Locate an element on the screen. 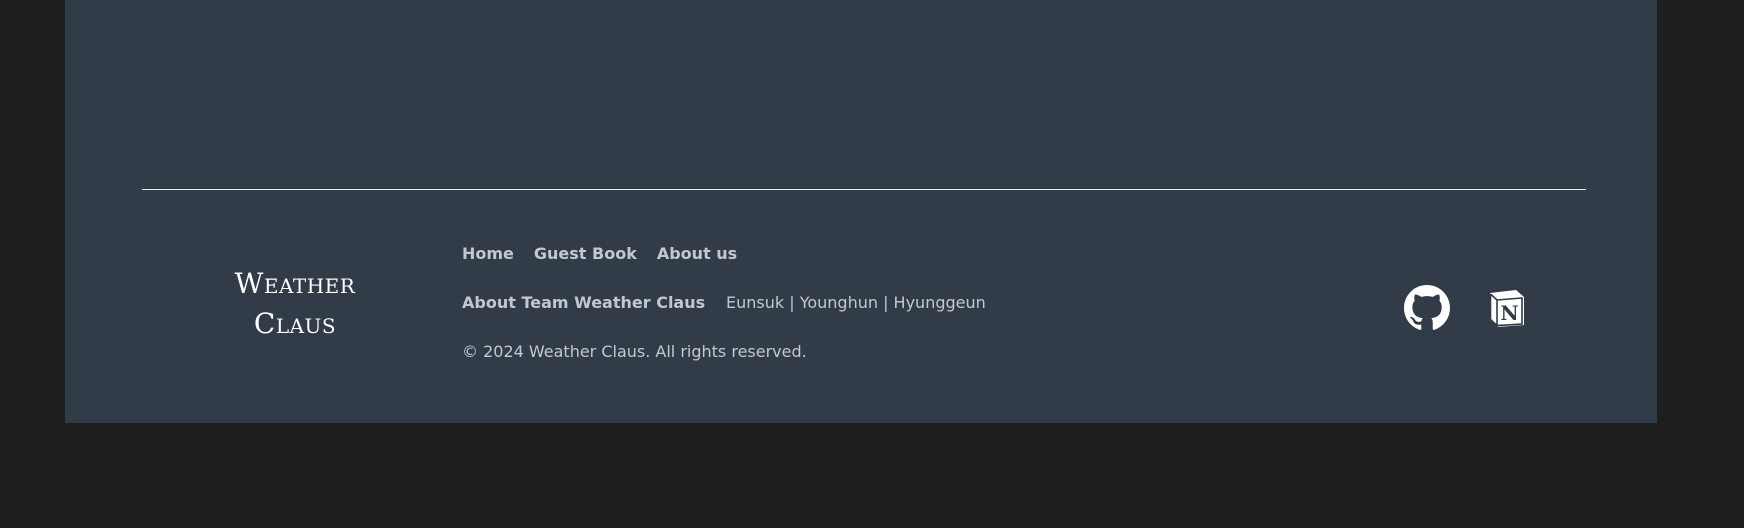 Image resolution: width=1744 pixels, height=528 pixels. social-icons: N is located at coordinates (1467, 308).